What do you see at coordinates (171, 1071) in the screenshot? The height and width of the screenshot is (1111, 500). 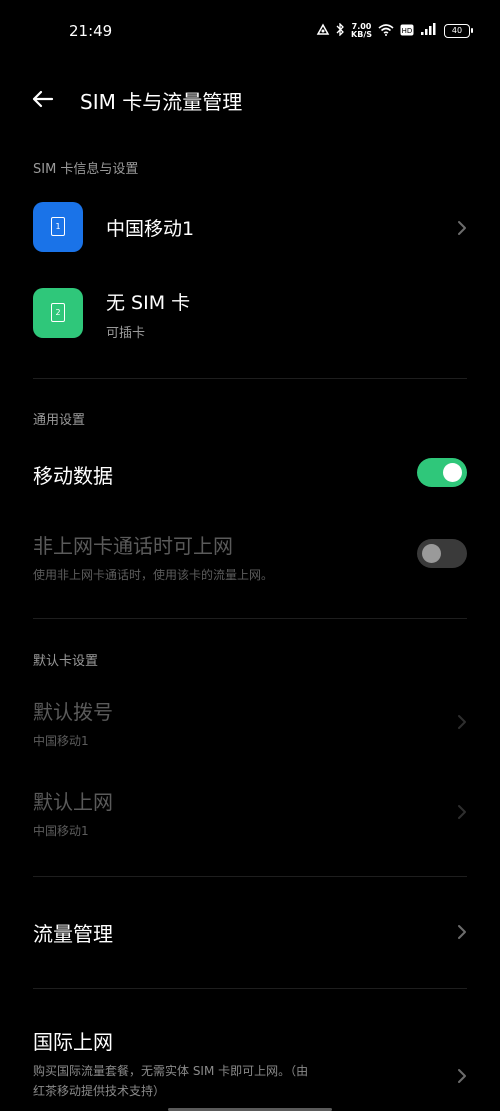 I see `international-subtitle-line1: 购买国际流量套餐，无需实体 SIM 卡即可上网。（由` at bounding box center [171, 1071].